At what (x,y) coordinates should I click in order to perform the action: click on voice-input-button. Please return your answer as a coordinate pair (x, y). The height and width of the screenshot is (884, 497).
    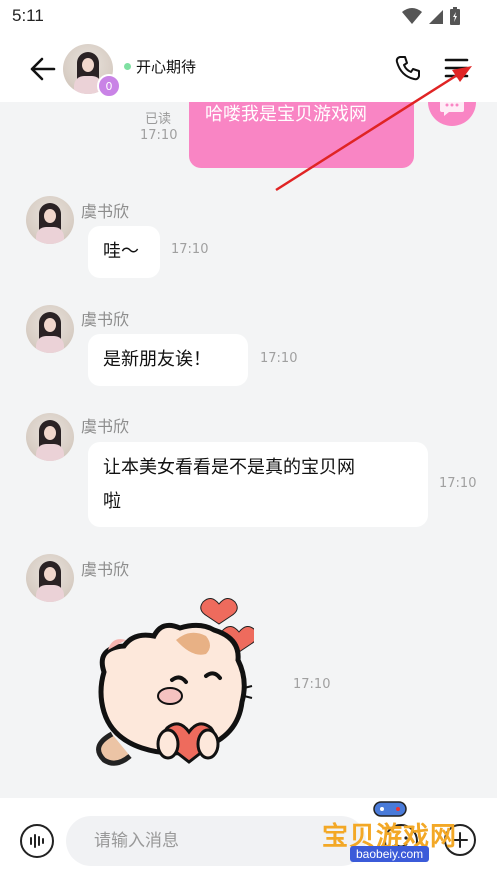
    Looking at the image, I should click on (37, 841).